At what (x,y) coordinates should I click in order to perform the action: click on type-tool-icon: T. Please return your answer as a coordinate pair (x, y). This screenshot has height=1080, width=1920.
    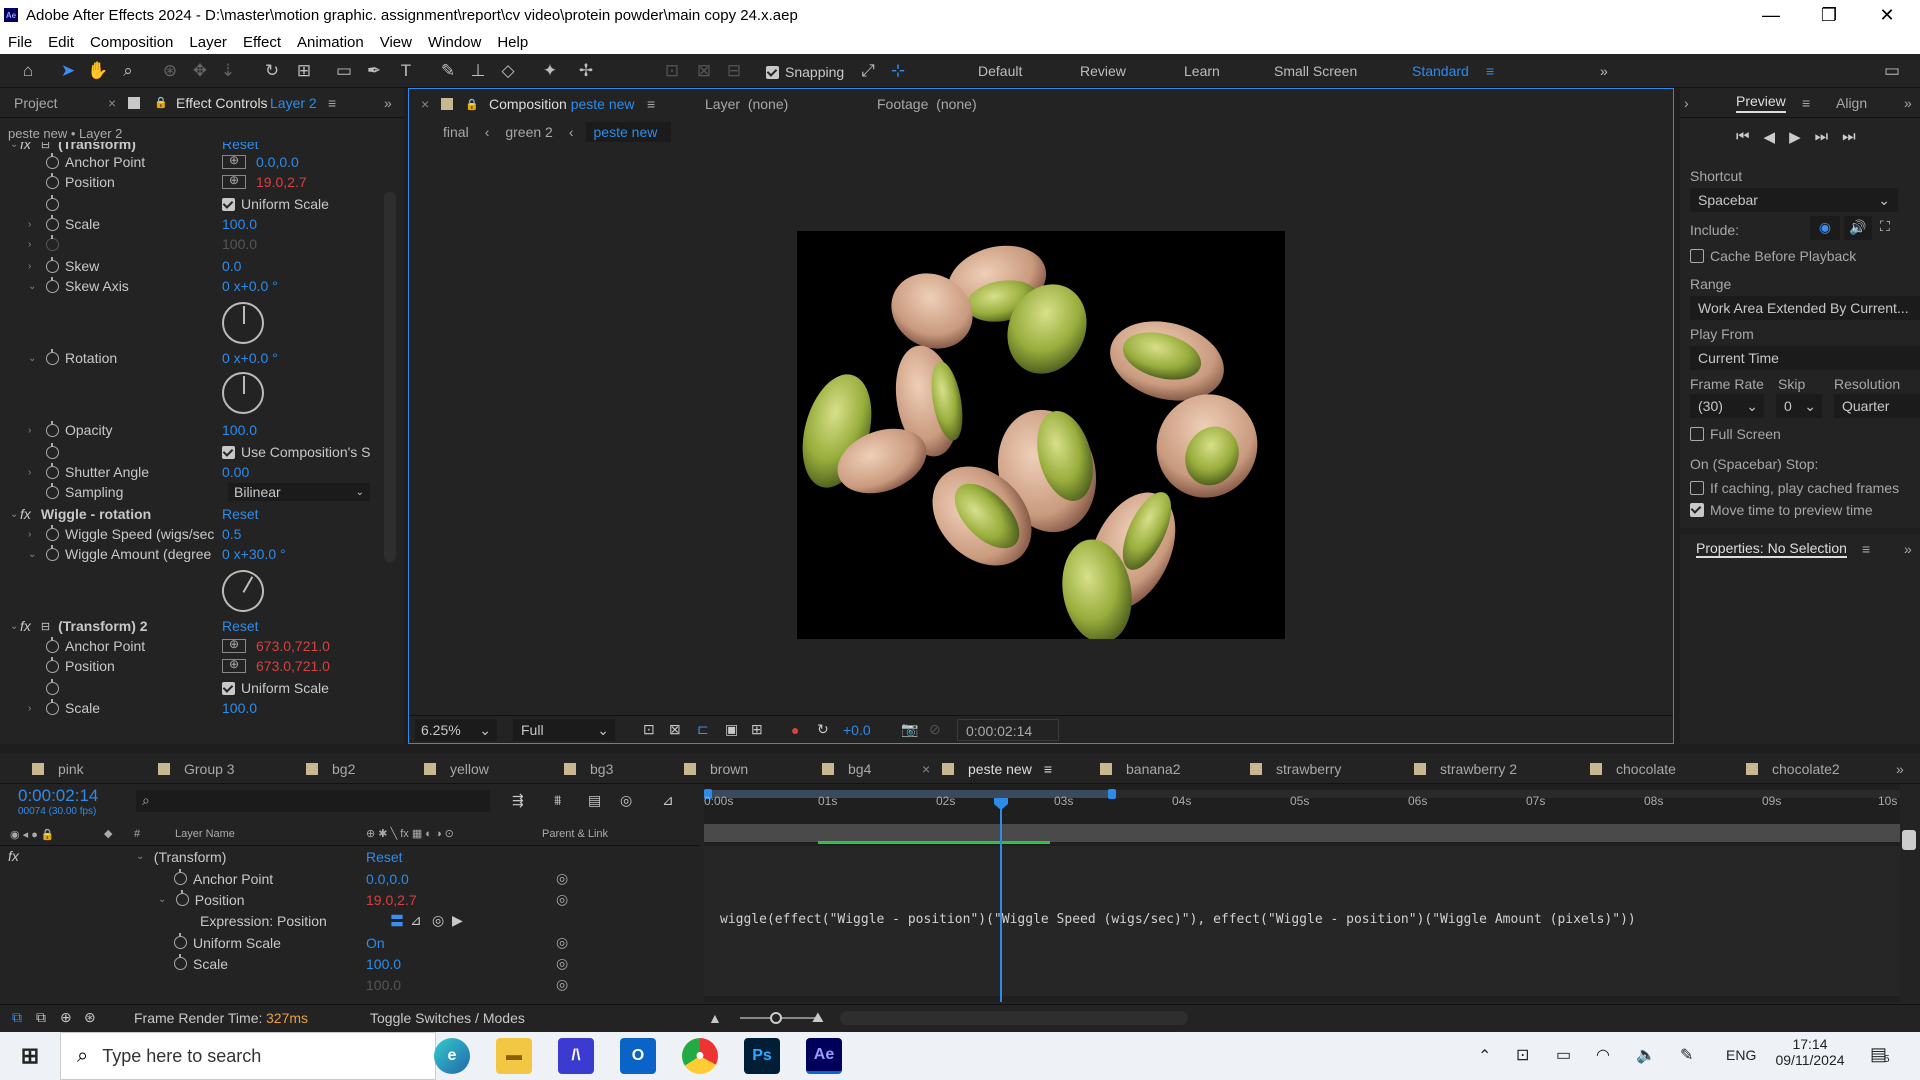
    Looking at the image, I should click on (406, 71).